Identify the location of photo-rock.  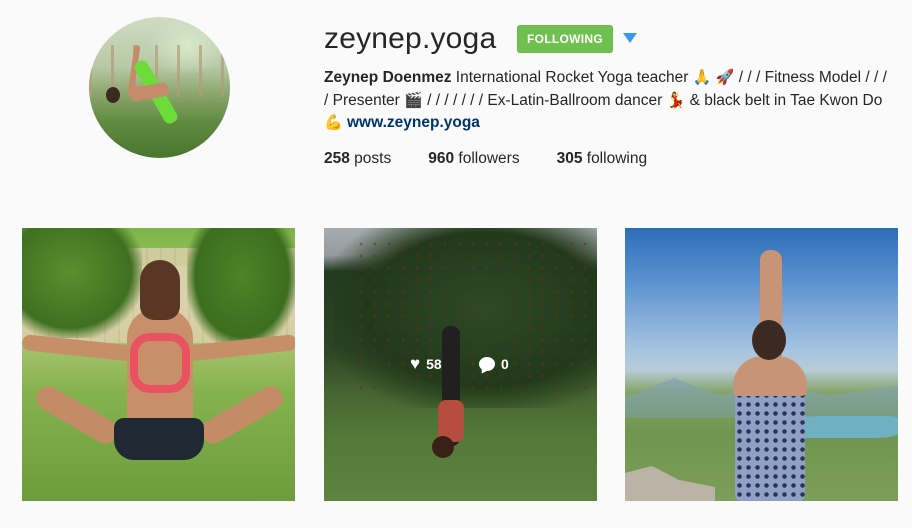
(670, 483).